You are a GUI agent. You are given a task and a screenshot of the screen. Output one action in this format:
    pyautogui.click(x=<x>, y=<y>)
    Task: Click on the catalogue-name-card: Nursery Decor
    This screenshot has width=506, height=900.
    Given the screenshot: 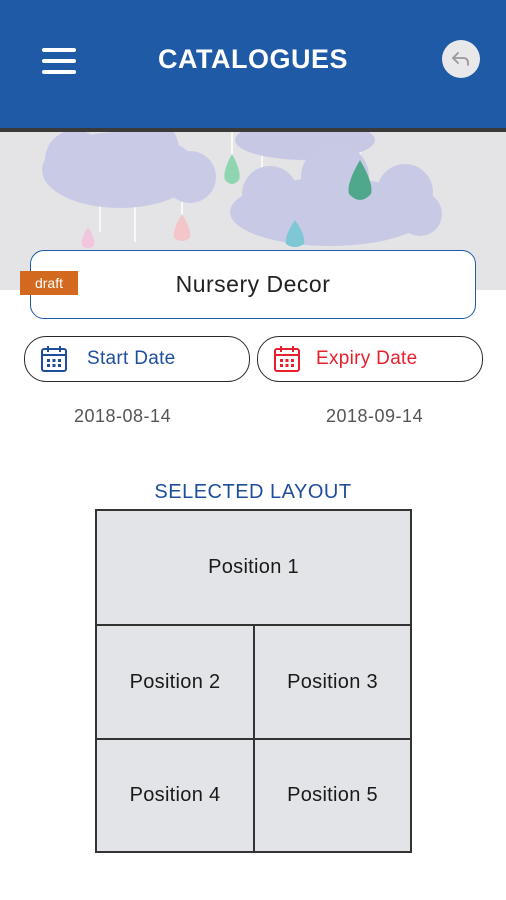 What is the action you would take?
    pyautogui.click(x=253, y=284)
    